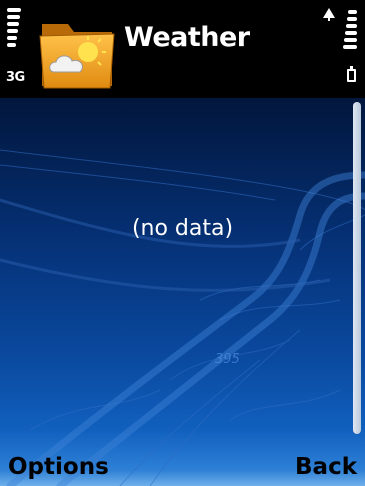 The height and width of the screenshot is (486, 365). I want to click on battery-icon, so click(351, 74).